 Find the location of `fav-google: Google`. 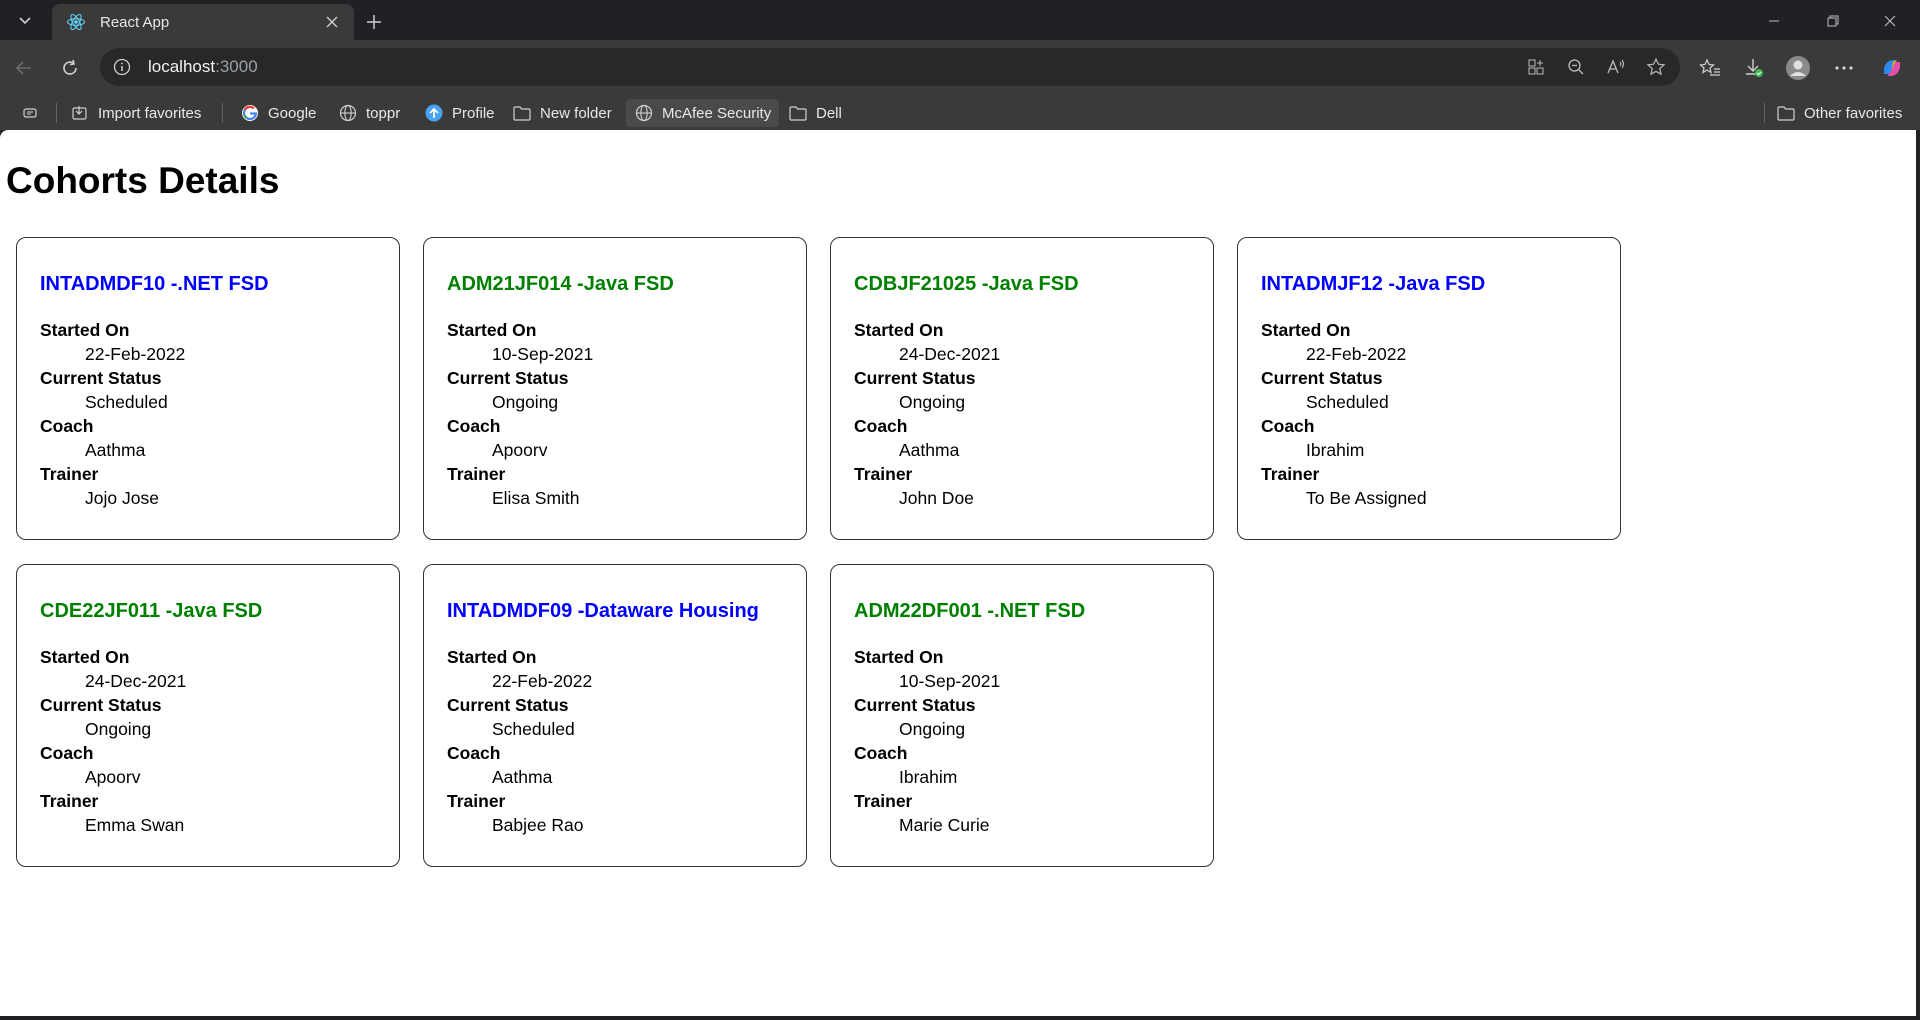

fav-google: Google is located at coordinates (278, 113).